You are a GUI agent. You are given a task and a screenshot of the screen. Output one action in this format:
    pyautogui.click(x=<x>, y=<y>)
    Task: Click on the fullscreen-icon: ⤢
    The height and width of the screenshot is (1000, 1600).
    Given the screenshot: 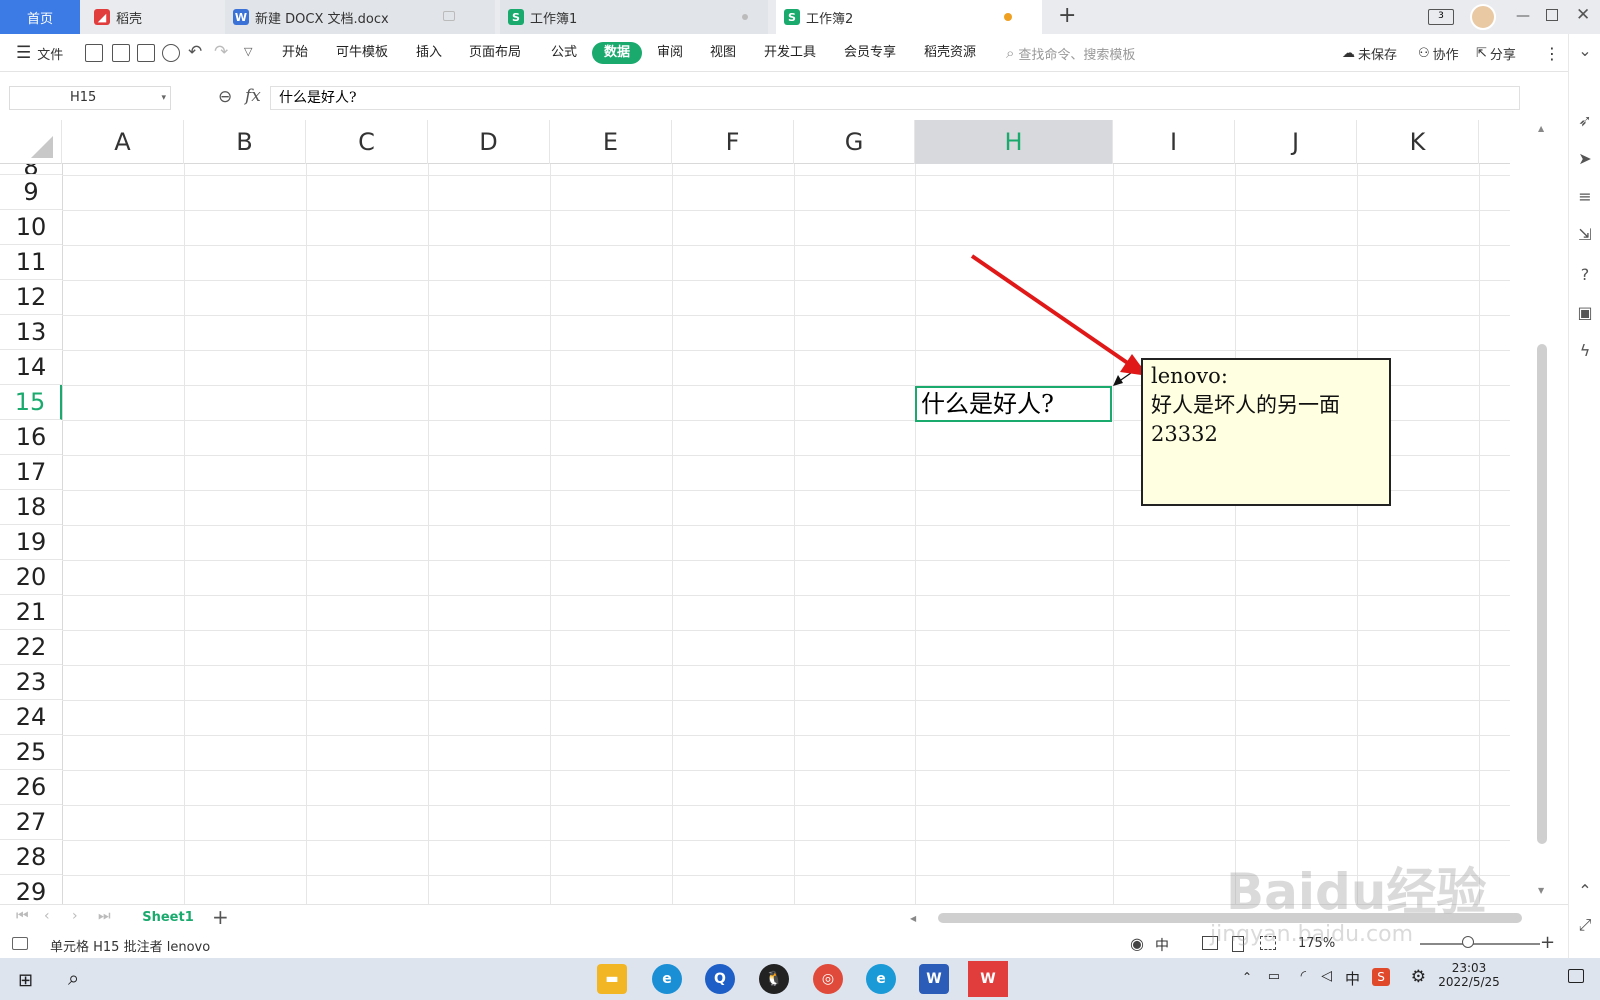 What is the action you would take?
    pyautogui.click(x=1585, y=925)
    